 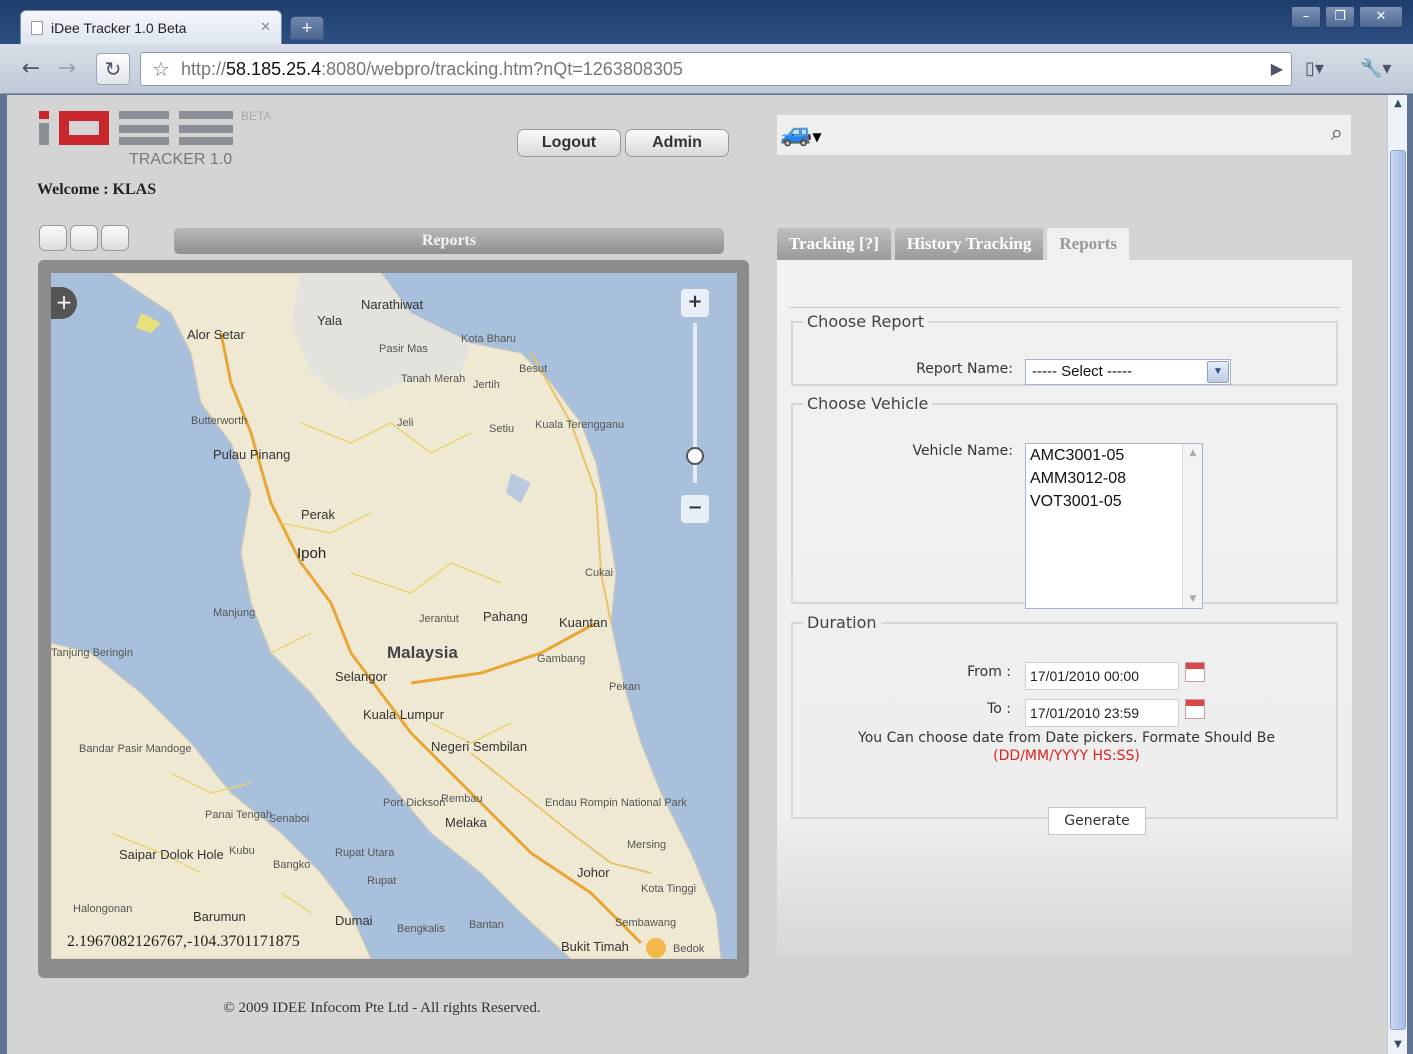 I want to click on map-label: Perak, so click(x=318, y=514).